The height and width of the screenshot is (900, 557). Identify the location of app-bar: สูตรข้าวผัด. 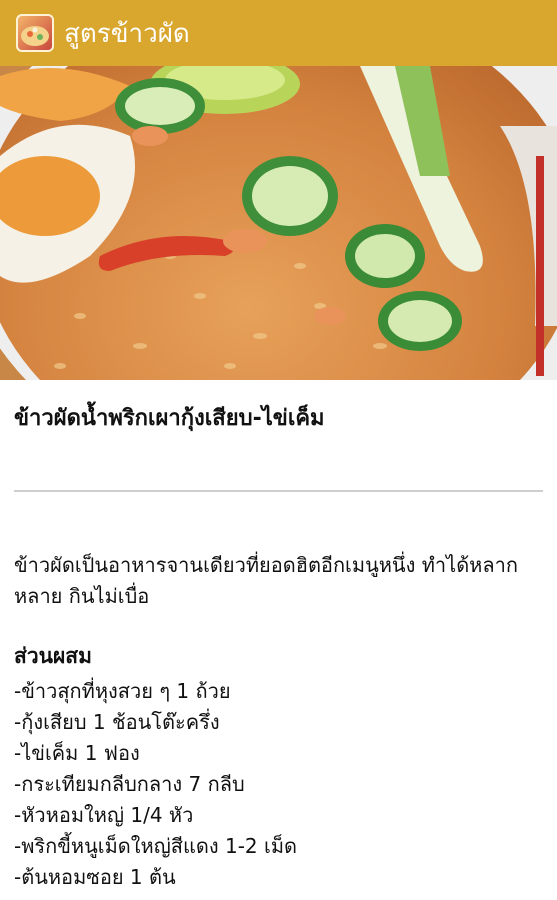
(278, 33).